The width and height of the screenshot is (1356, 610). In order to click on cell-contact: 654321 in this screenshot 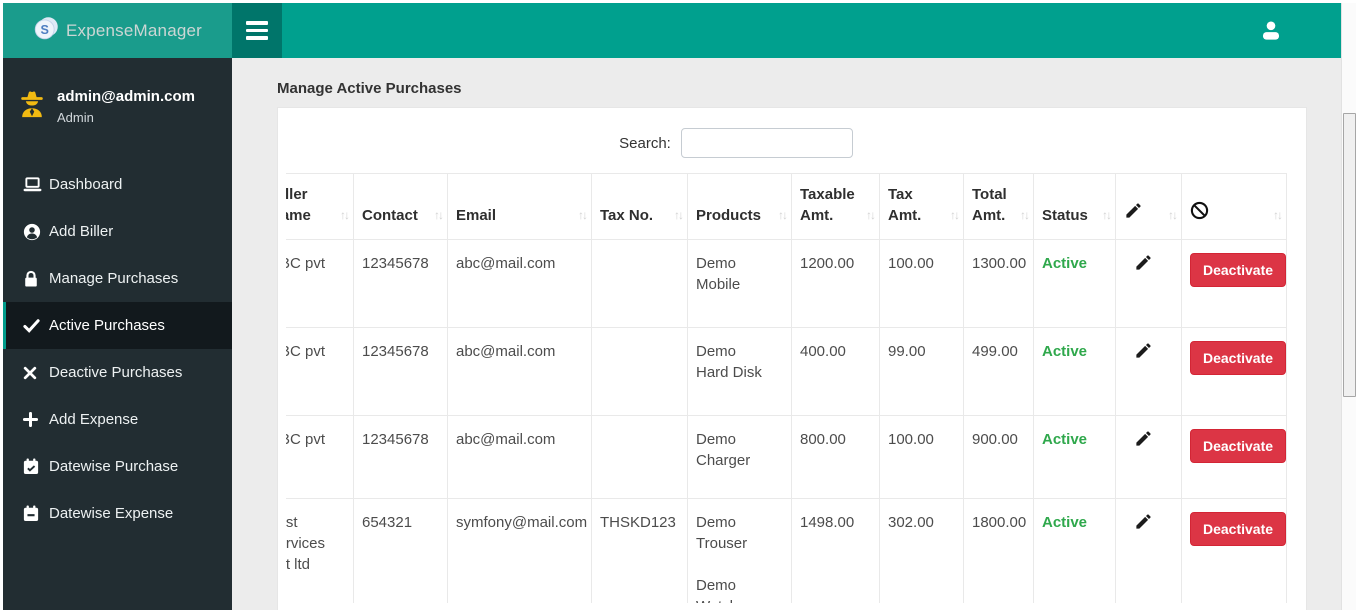, I will do `click(400, 550)`.